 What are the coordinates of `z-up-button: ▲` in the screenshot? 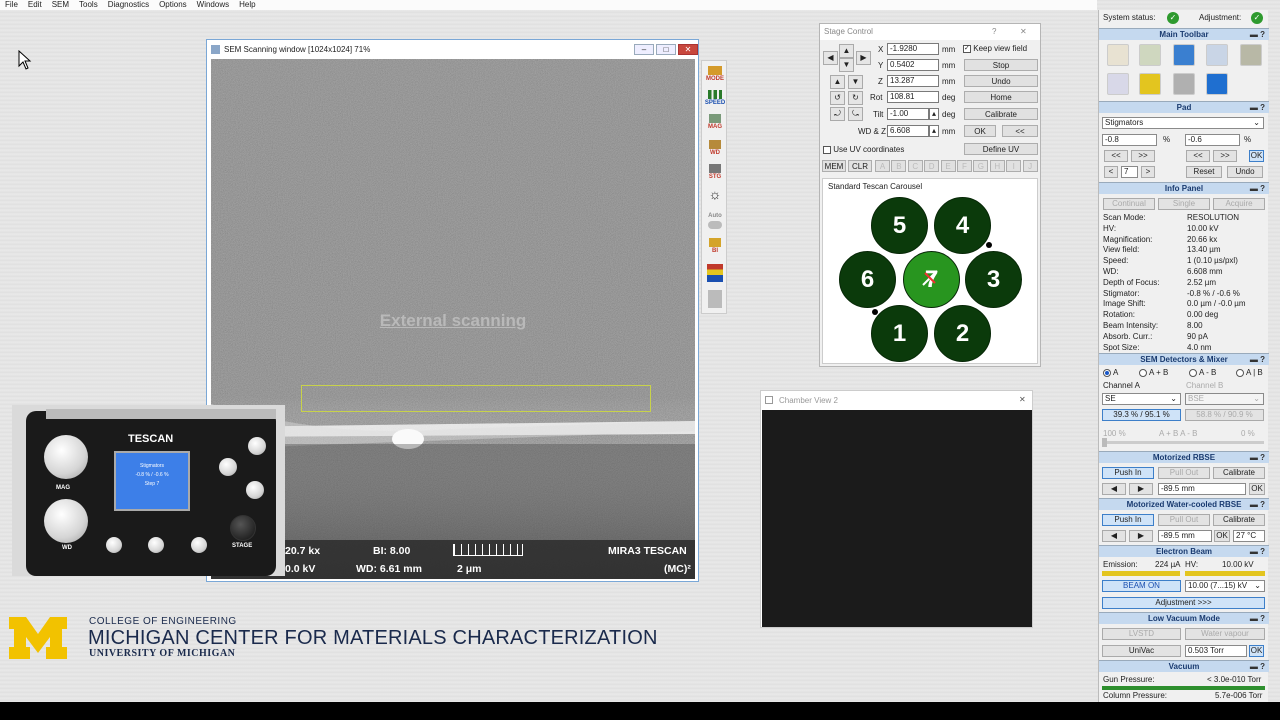 It's located at (837, 82).